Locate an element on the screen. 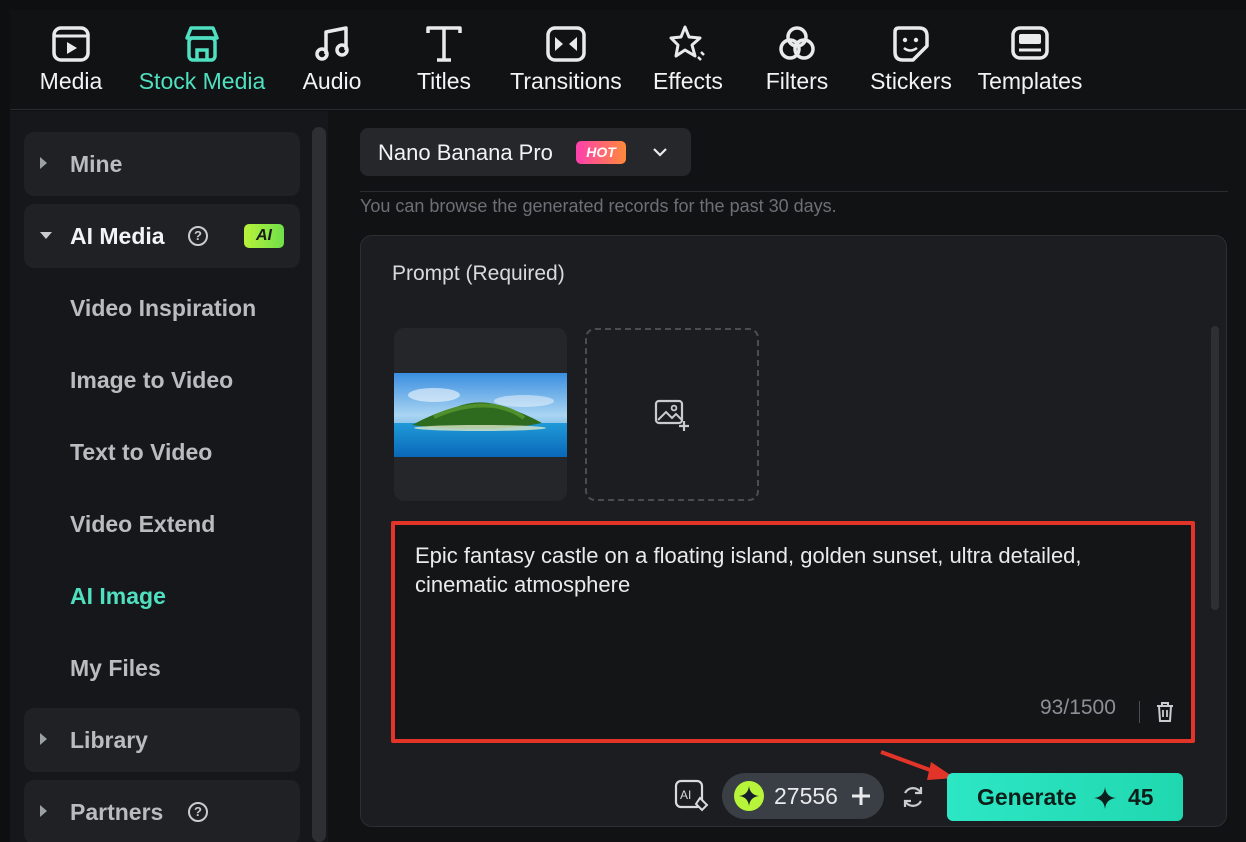 This screenshot has width=1246, height=842. island-image is located at coordinates (480, 415).